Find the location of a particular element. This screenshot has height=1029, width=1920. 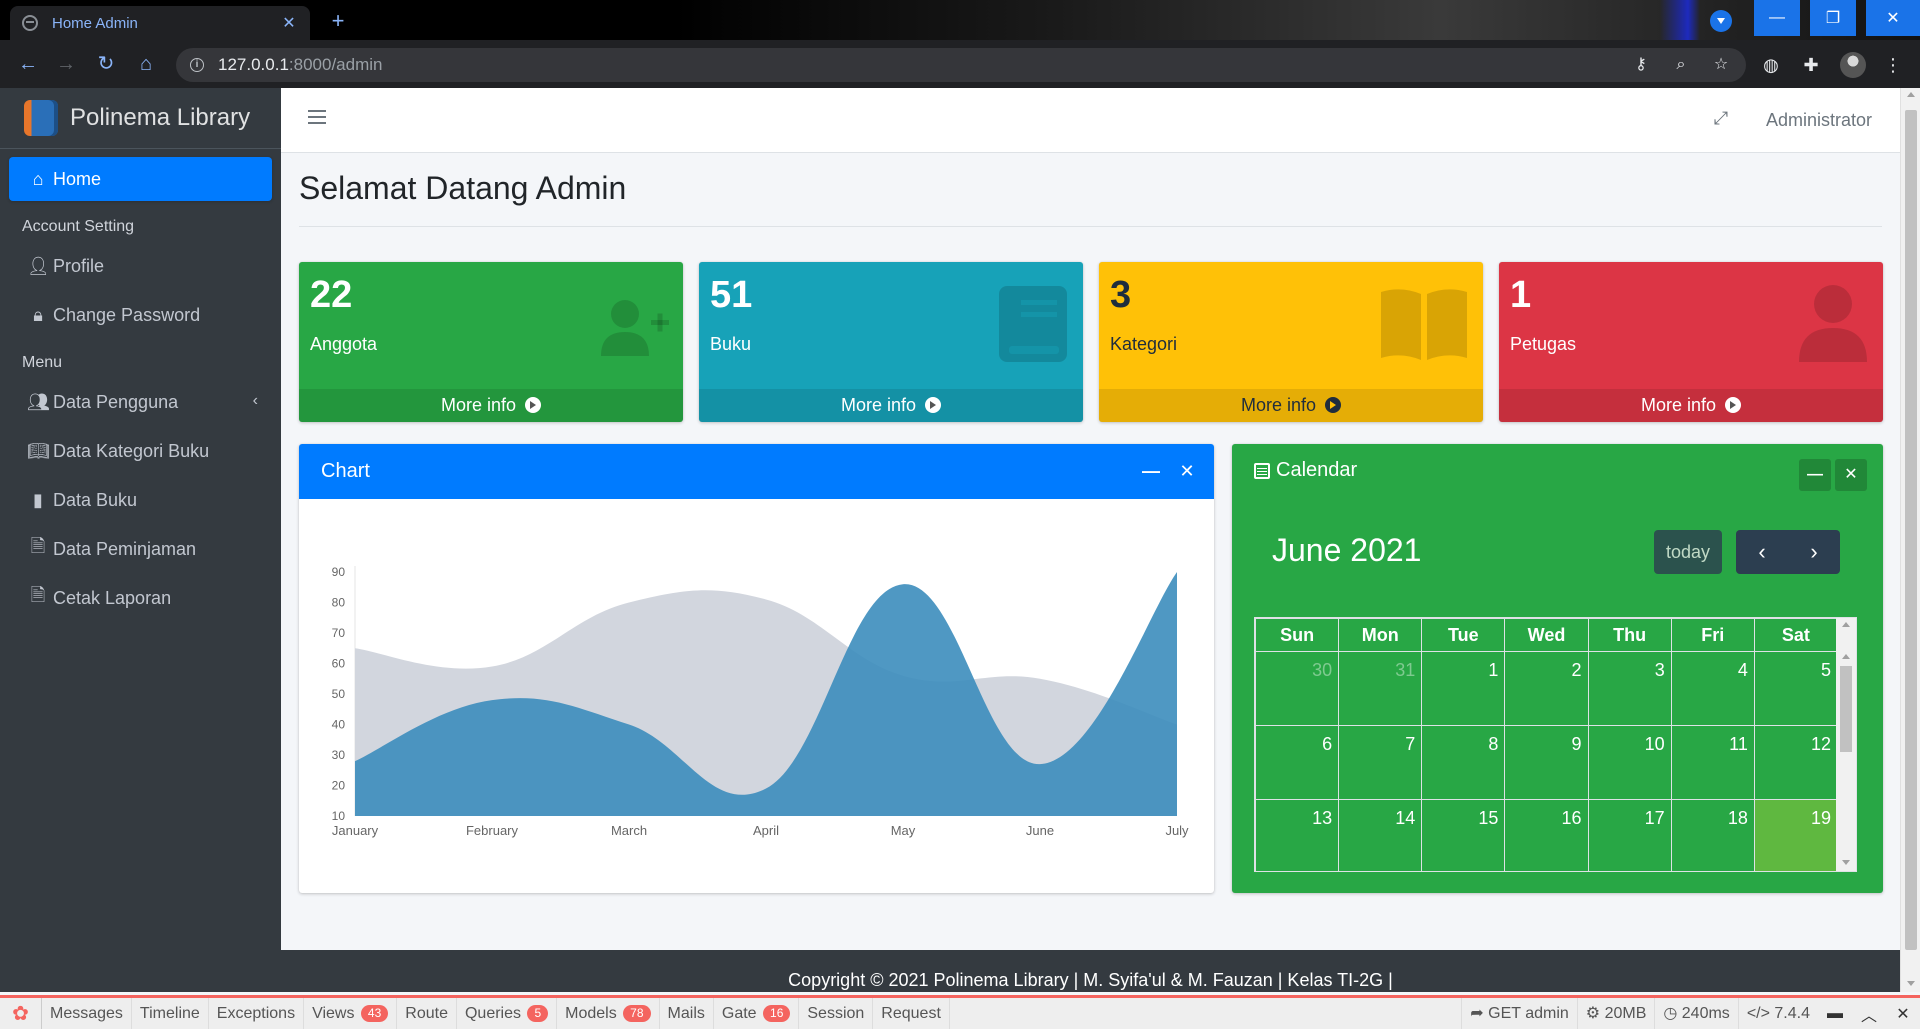

page-scrollbar is located at coordinates (1910, 540).